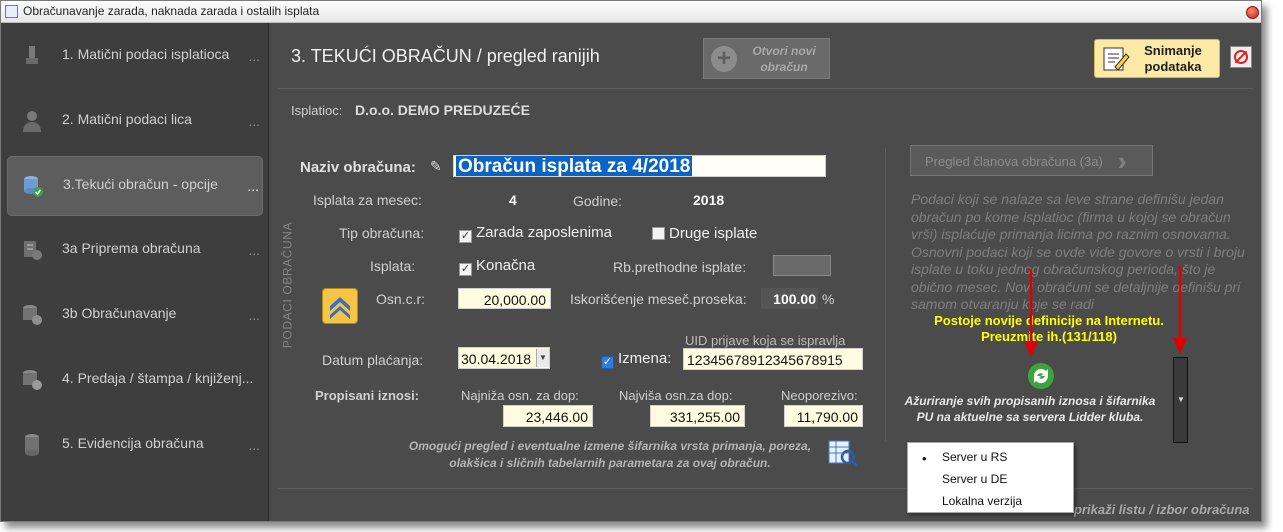  Describe the element at coordinates (127, 119) in the screenshot. I see `sidebar-item-label: 2. Matični podaci lica` at that location.